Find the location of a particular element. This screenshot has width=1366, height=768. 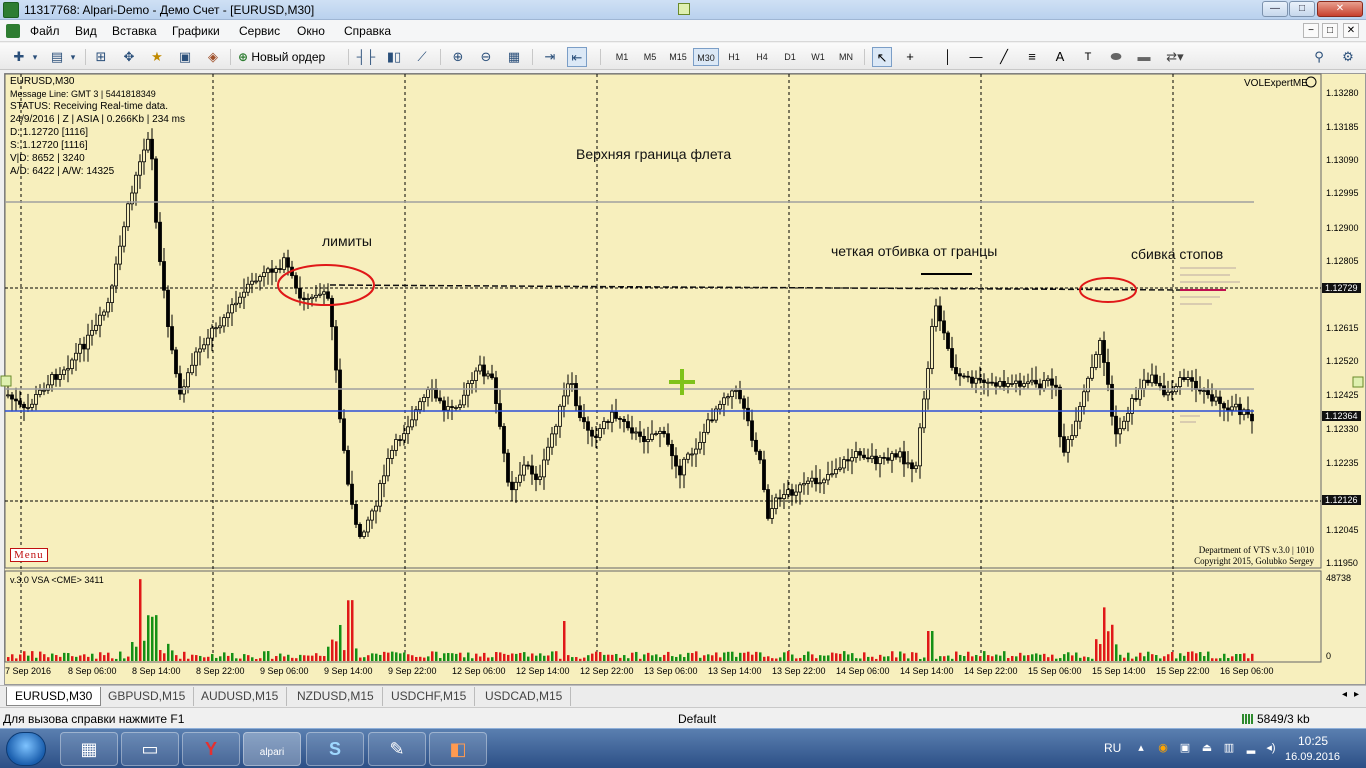

alpari-task-button: alpari is located at coordinates (272, 749).